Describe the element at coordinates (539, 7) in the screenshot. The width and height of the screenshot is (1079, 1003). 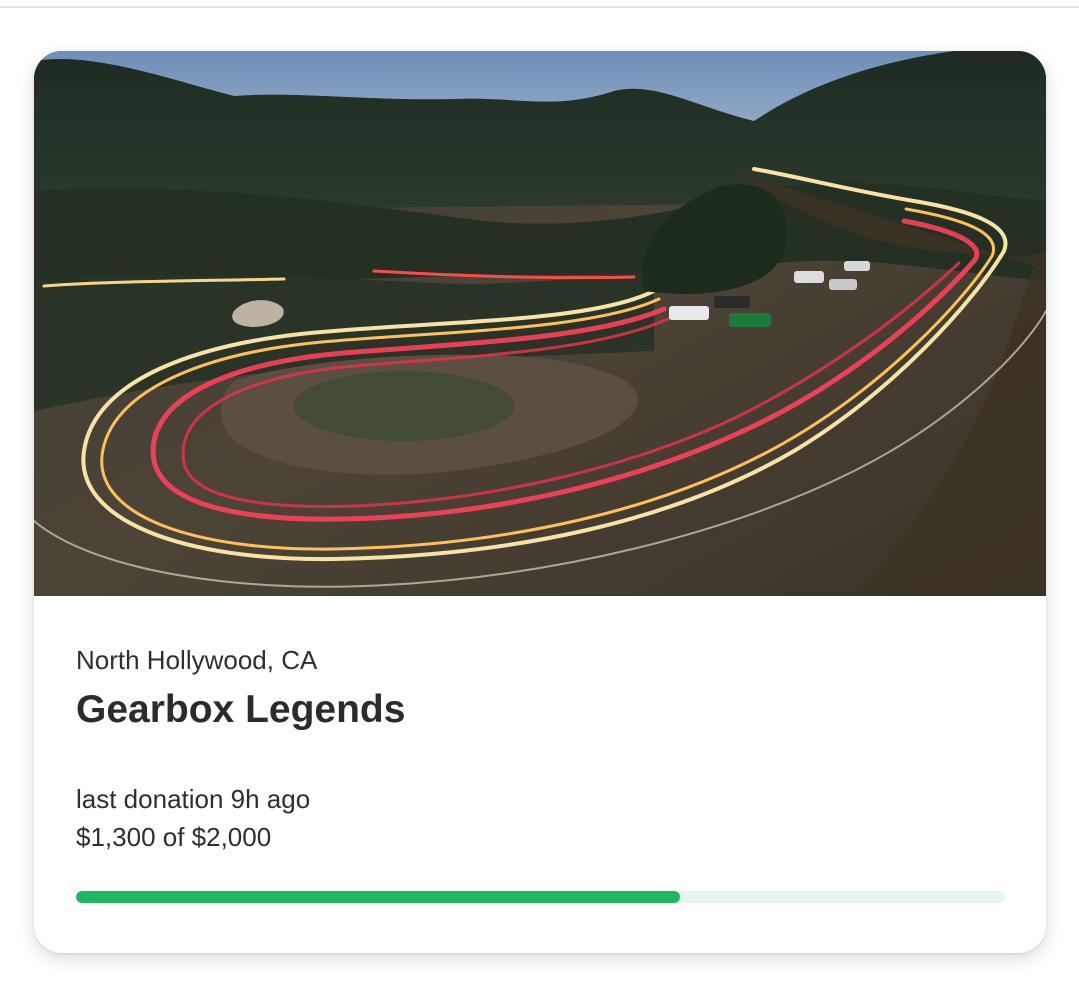
I see `top-divider` at that location.